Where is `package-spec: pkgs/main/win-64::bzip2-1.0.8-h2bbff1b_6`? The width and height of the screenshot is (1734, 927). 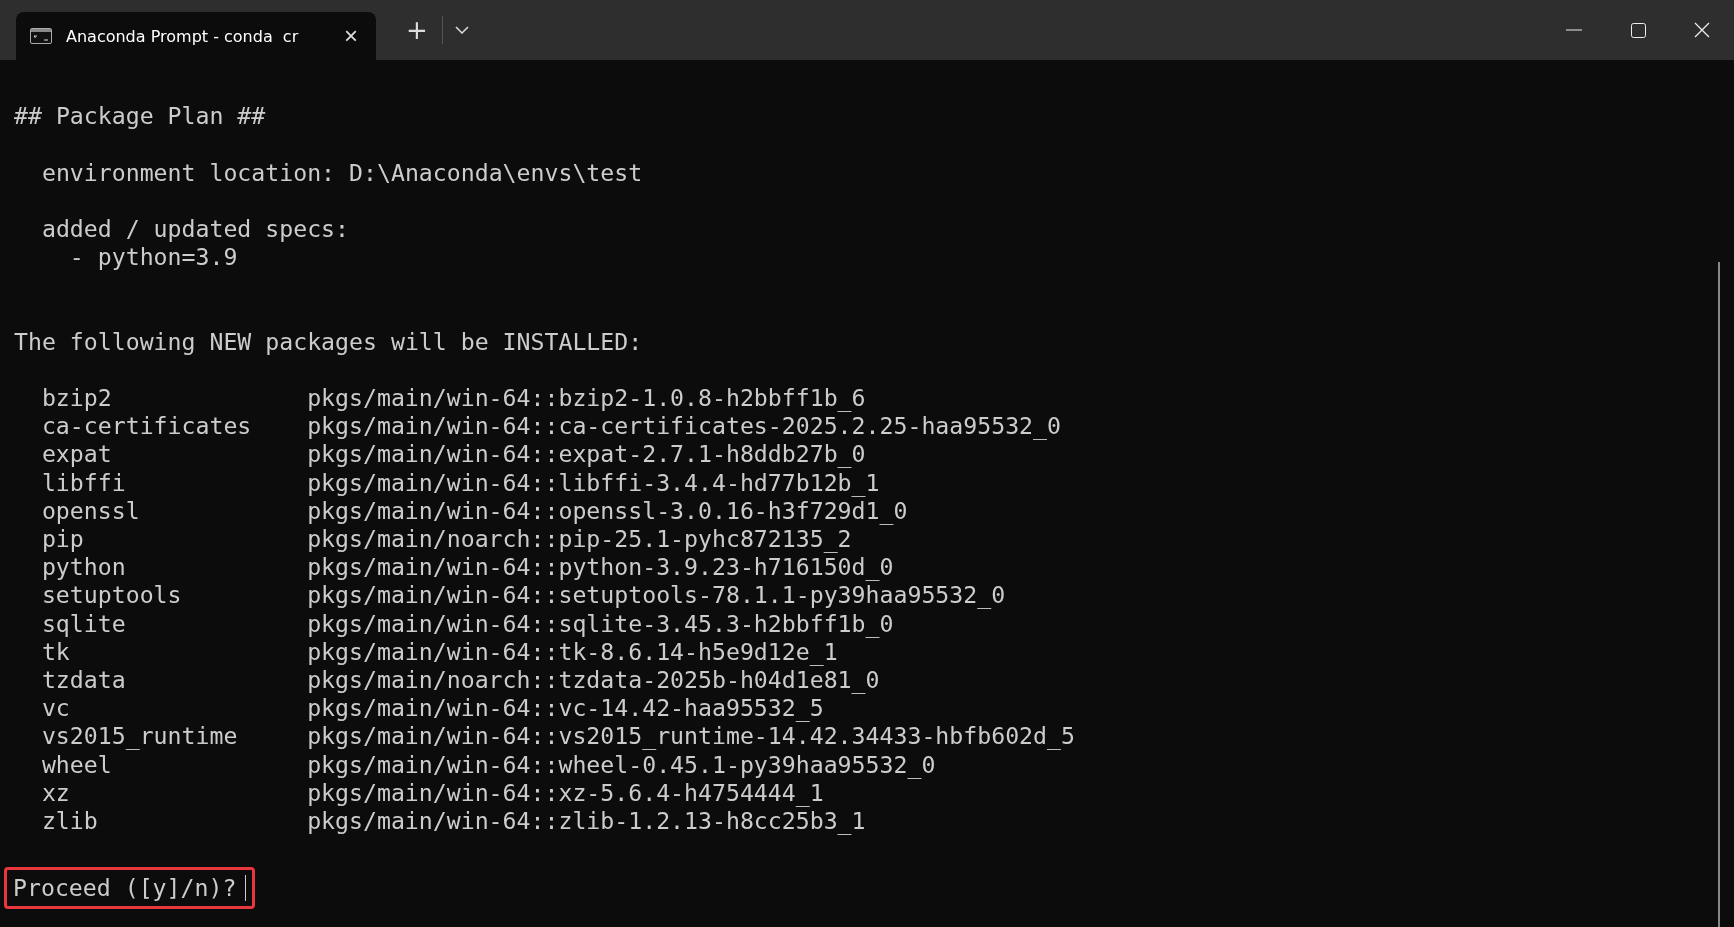 package-spec: pkgs/main/win-64::bzip2-1.0.8-h2bbff1b_6 is located at coordinates (586, 398).